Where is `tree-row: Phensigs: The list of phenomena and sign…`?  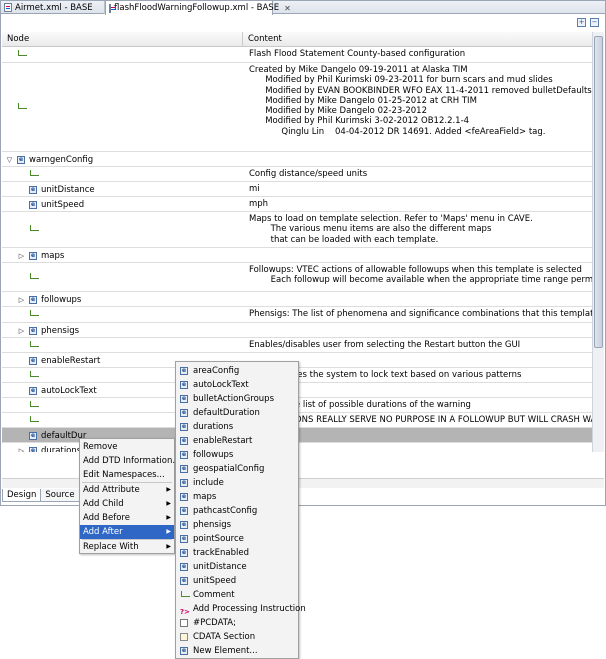 tree-row: Phensigs: The list of phenomena and sign… is located at coordinates (297, 315).